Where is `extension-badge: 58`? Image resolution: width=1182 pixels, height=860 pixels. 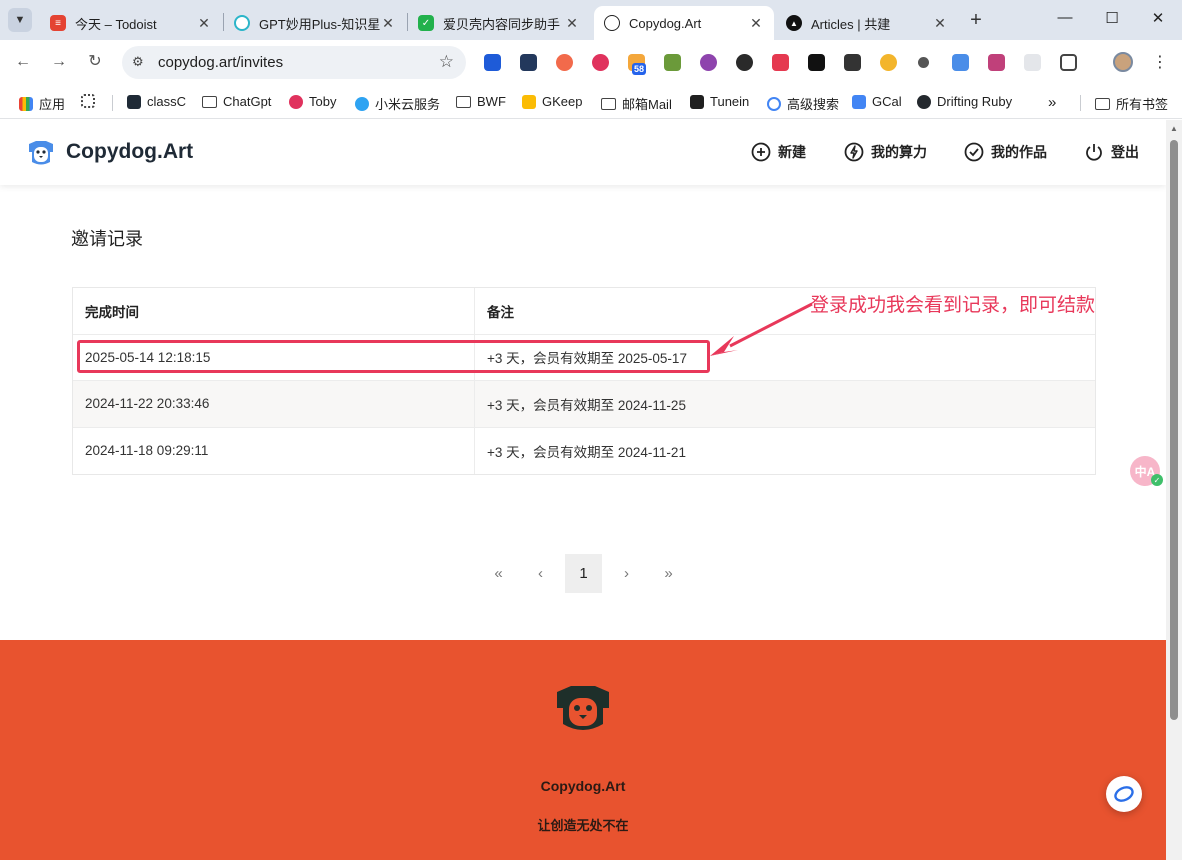 extension-badge: 58 is located at coordinates (639, 69).